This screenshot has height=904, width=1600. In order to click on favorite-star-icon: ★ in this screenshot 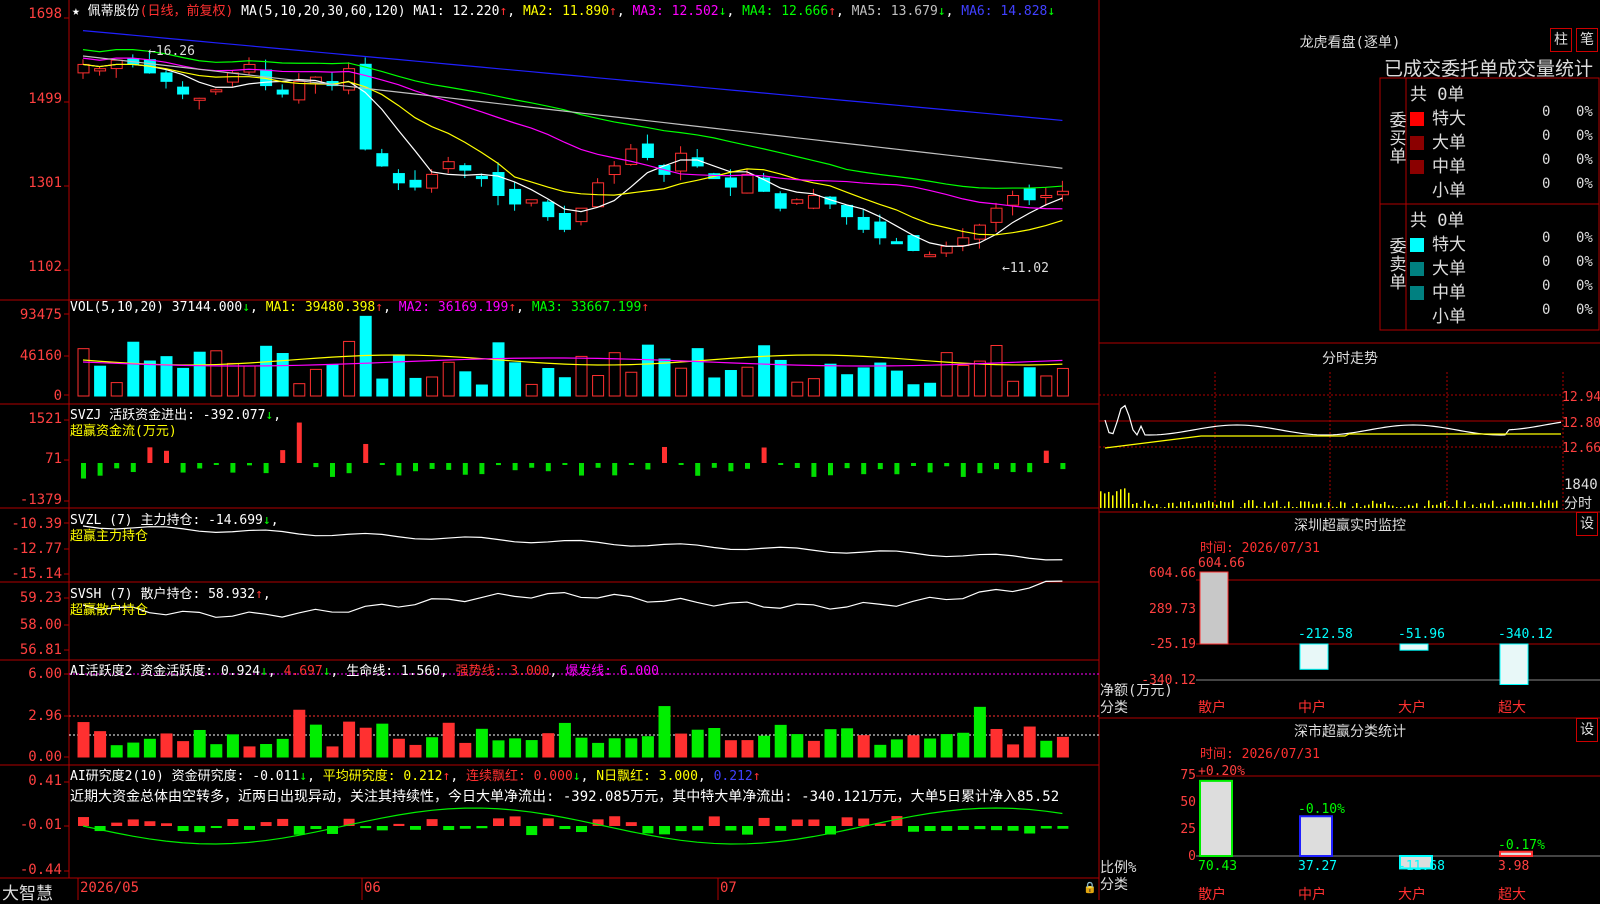, I will do `click(76, 11)`.